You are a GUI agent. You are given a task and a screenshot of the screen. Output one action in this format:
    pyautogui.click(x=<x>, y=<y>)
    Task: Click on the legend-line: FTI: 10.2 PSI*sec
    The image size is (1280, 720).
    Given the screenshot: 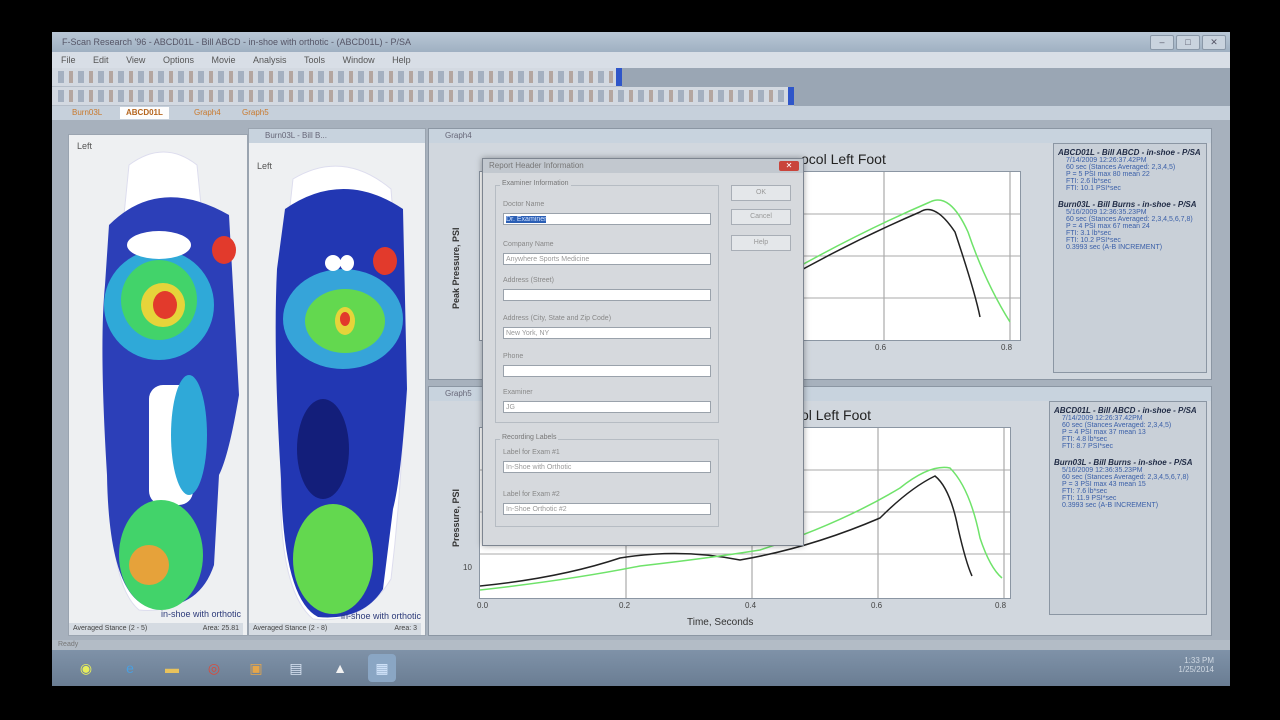 What is the action you would take?
    pyautogui.click(x=1093, y=240)
    